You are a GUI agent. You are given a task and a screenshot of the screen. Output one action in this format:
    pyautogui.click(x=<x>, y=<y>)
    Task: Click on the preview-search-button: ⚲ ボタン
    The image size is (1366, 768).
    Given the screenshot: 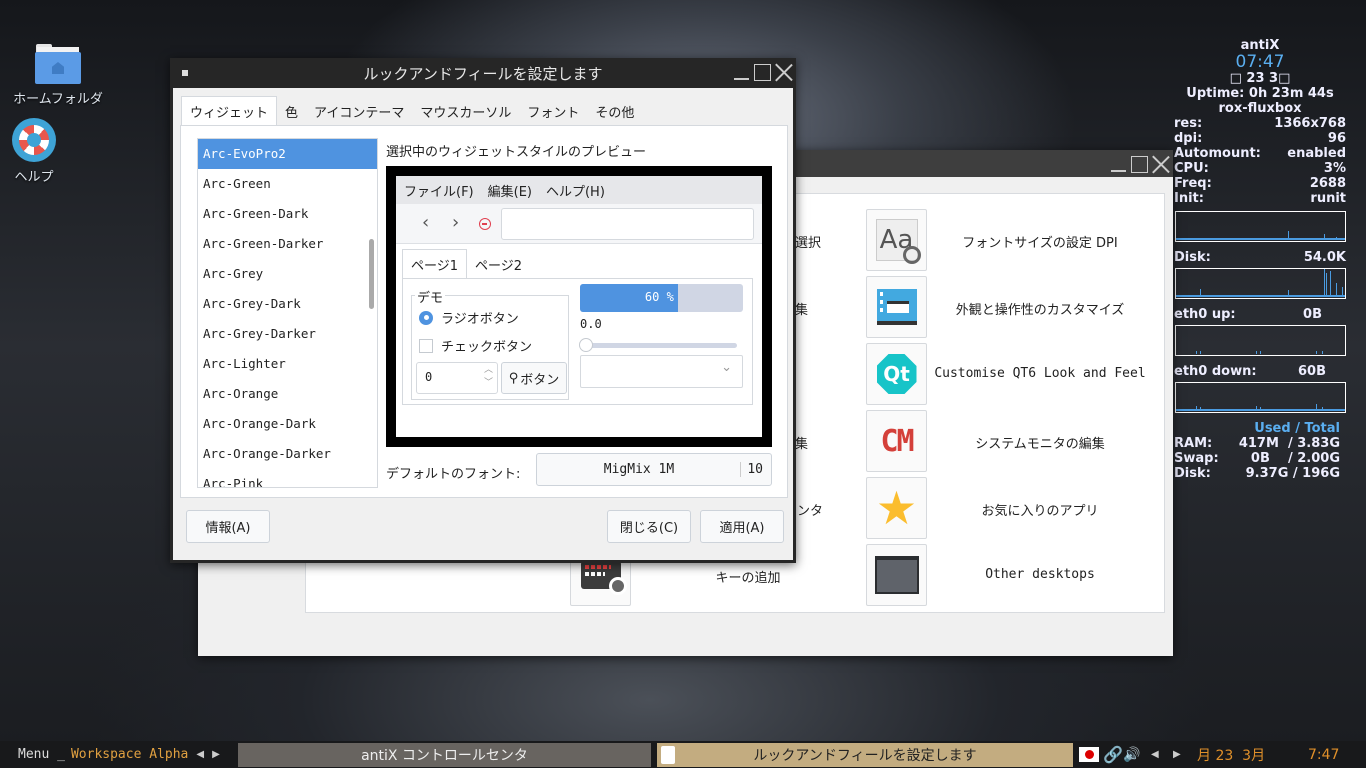 What is the action you would take?
    pyautogui.click(x=534, y=378)
    